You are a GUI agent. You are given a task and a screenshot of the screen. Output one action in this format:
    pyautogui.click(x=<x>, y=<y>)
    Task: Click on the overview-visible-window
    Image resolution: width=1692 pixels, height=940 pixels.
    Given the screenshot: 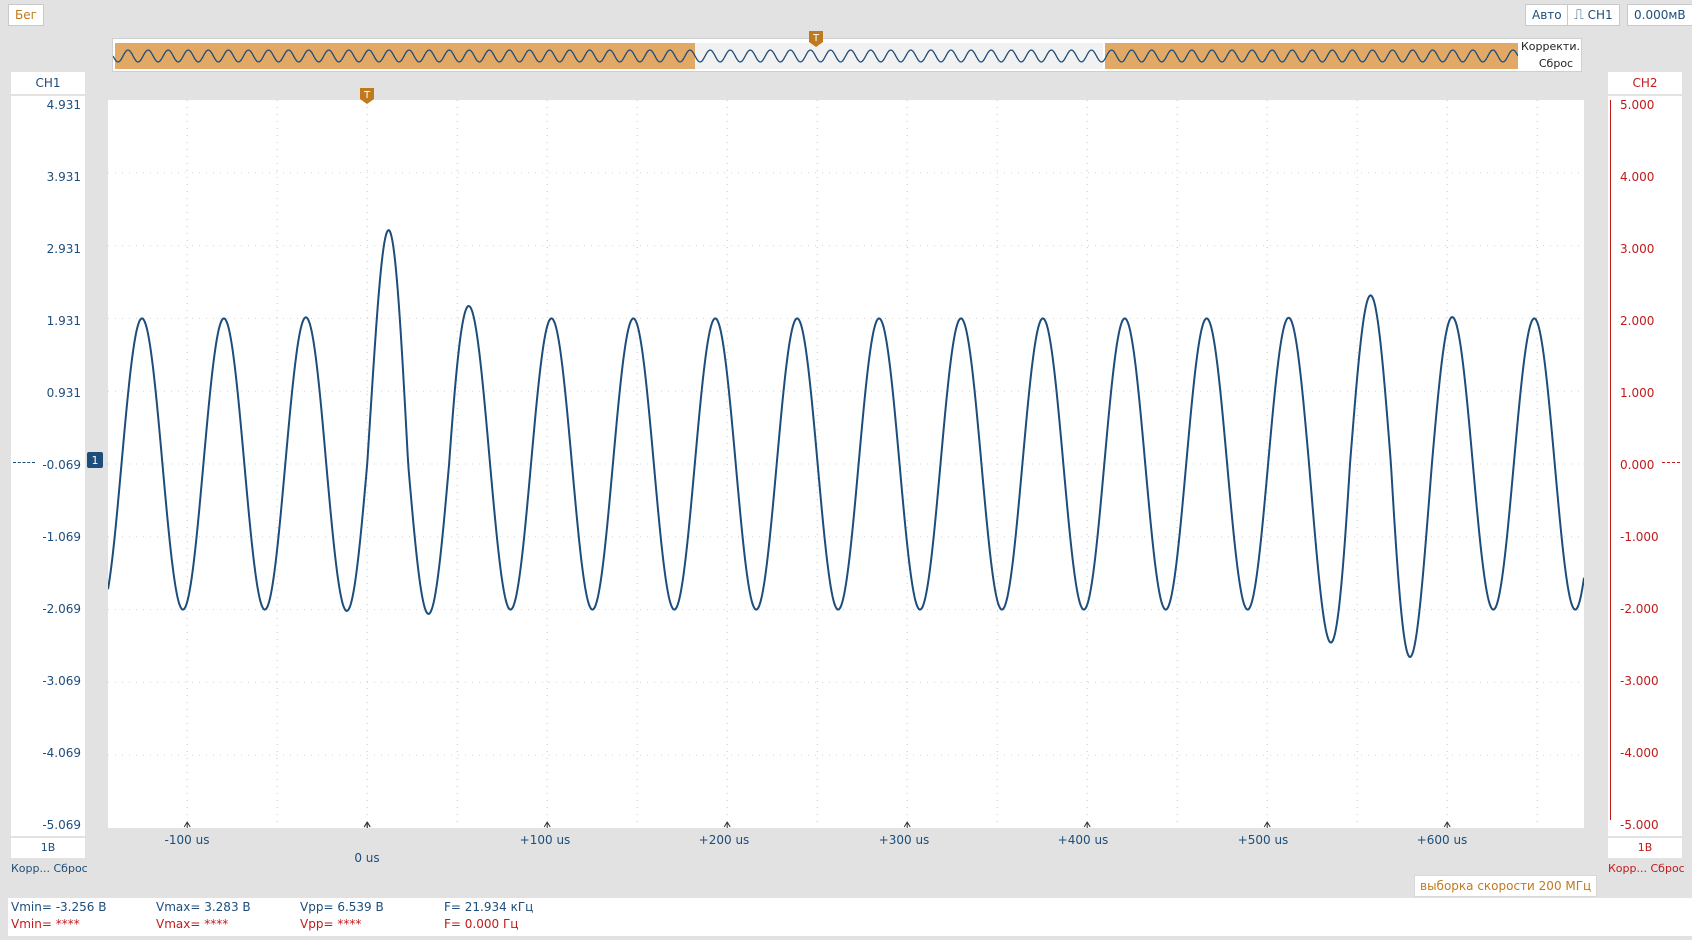 What is the action you would take?
    pyautogui.click(x=899, y=56)
    